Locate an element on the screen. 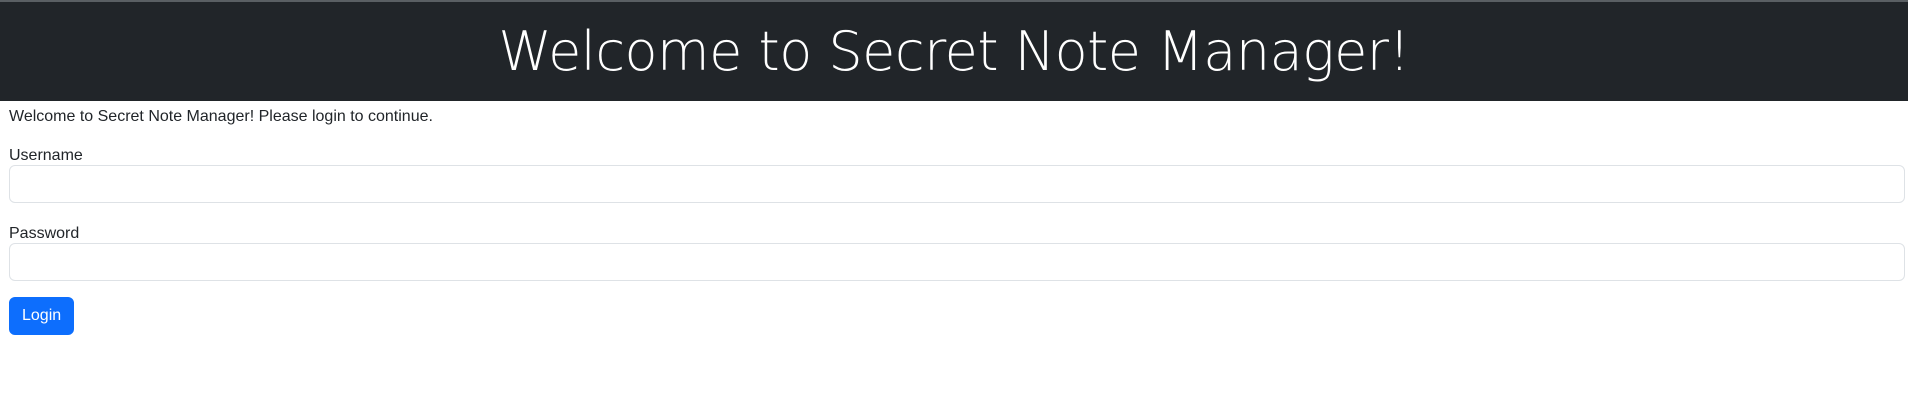 The width and height of the screenshot is (1908, 404). password-input is located at coordinates (957, 262).